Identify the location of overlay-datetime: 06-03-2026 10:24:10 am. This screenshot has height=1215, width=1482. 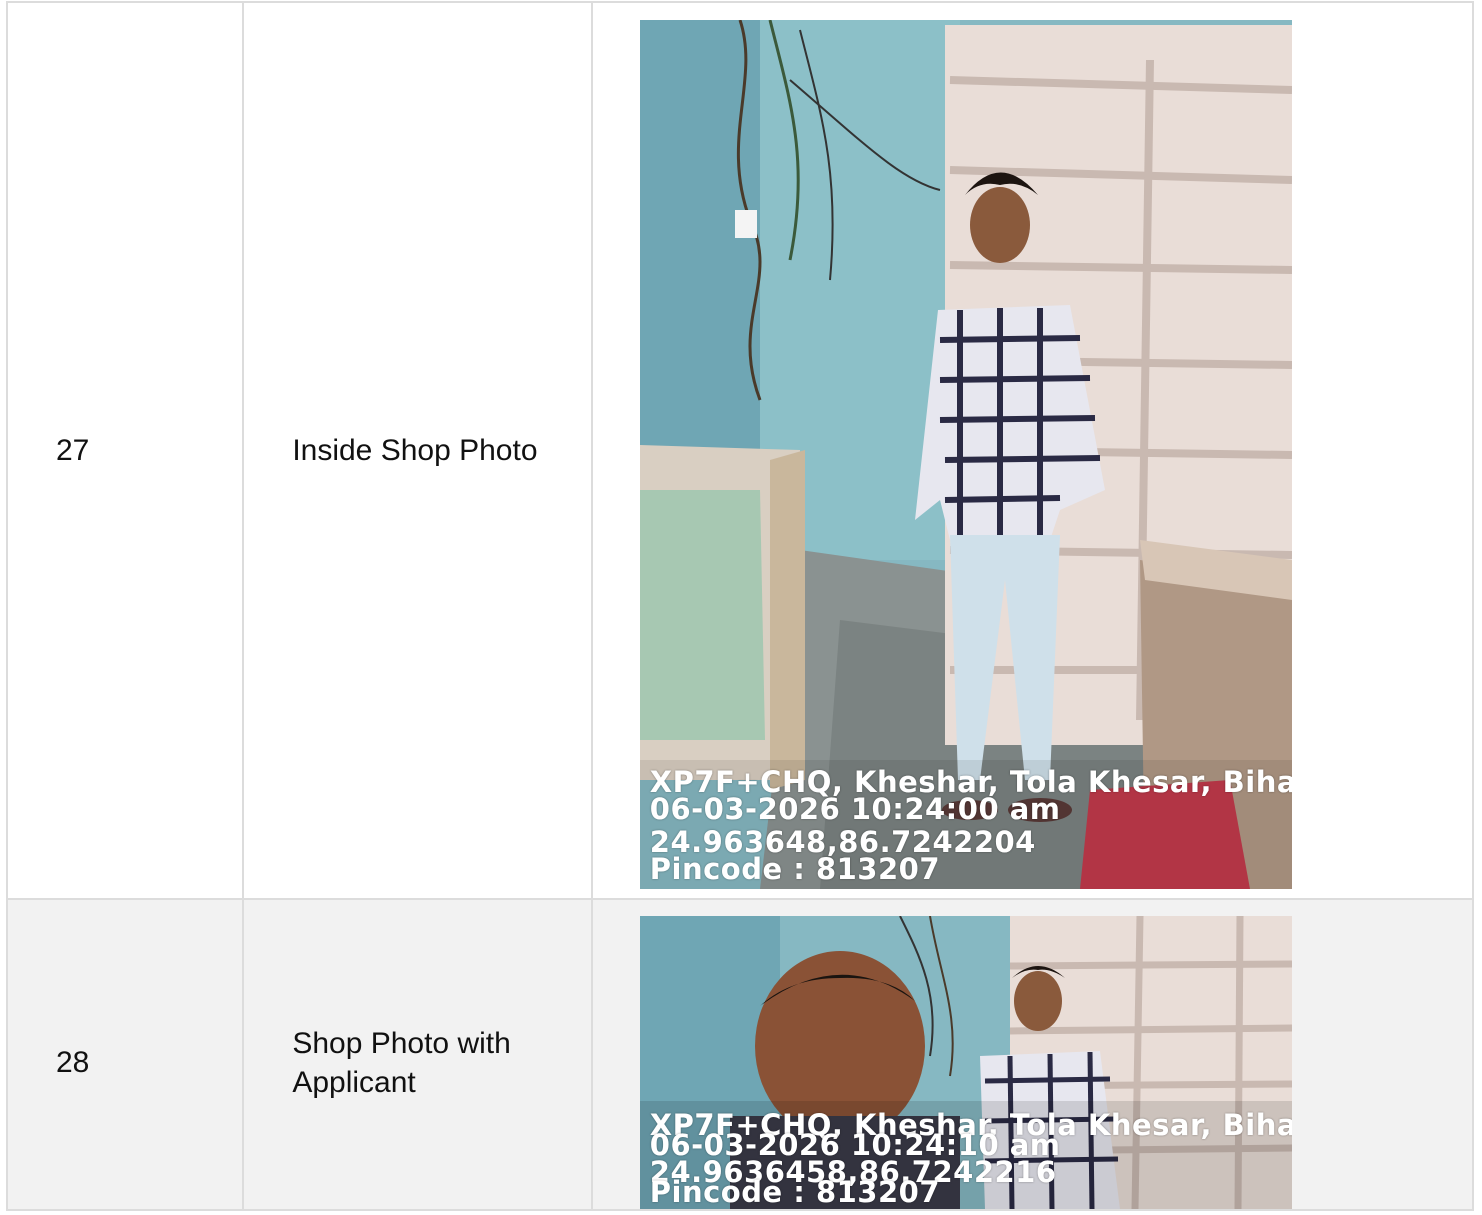
(855, 1145).